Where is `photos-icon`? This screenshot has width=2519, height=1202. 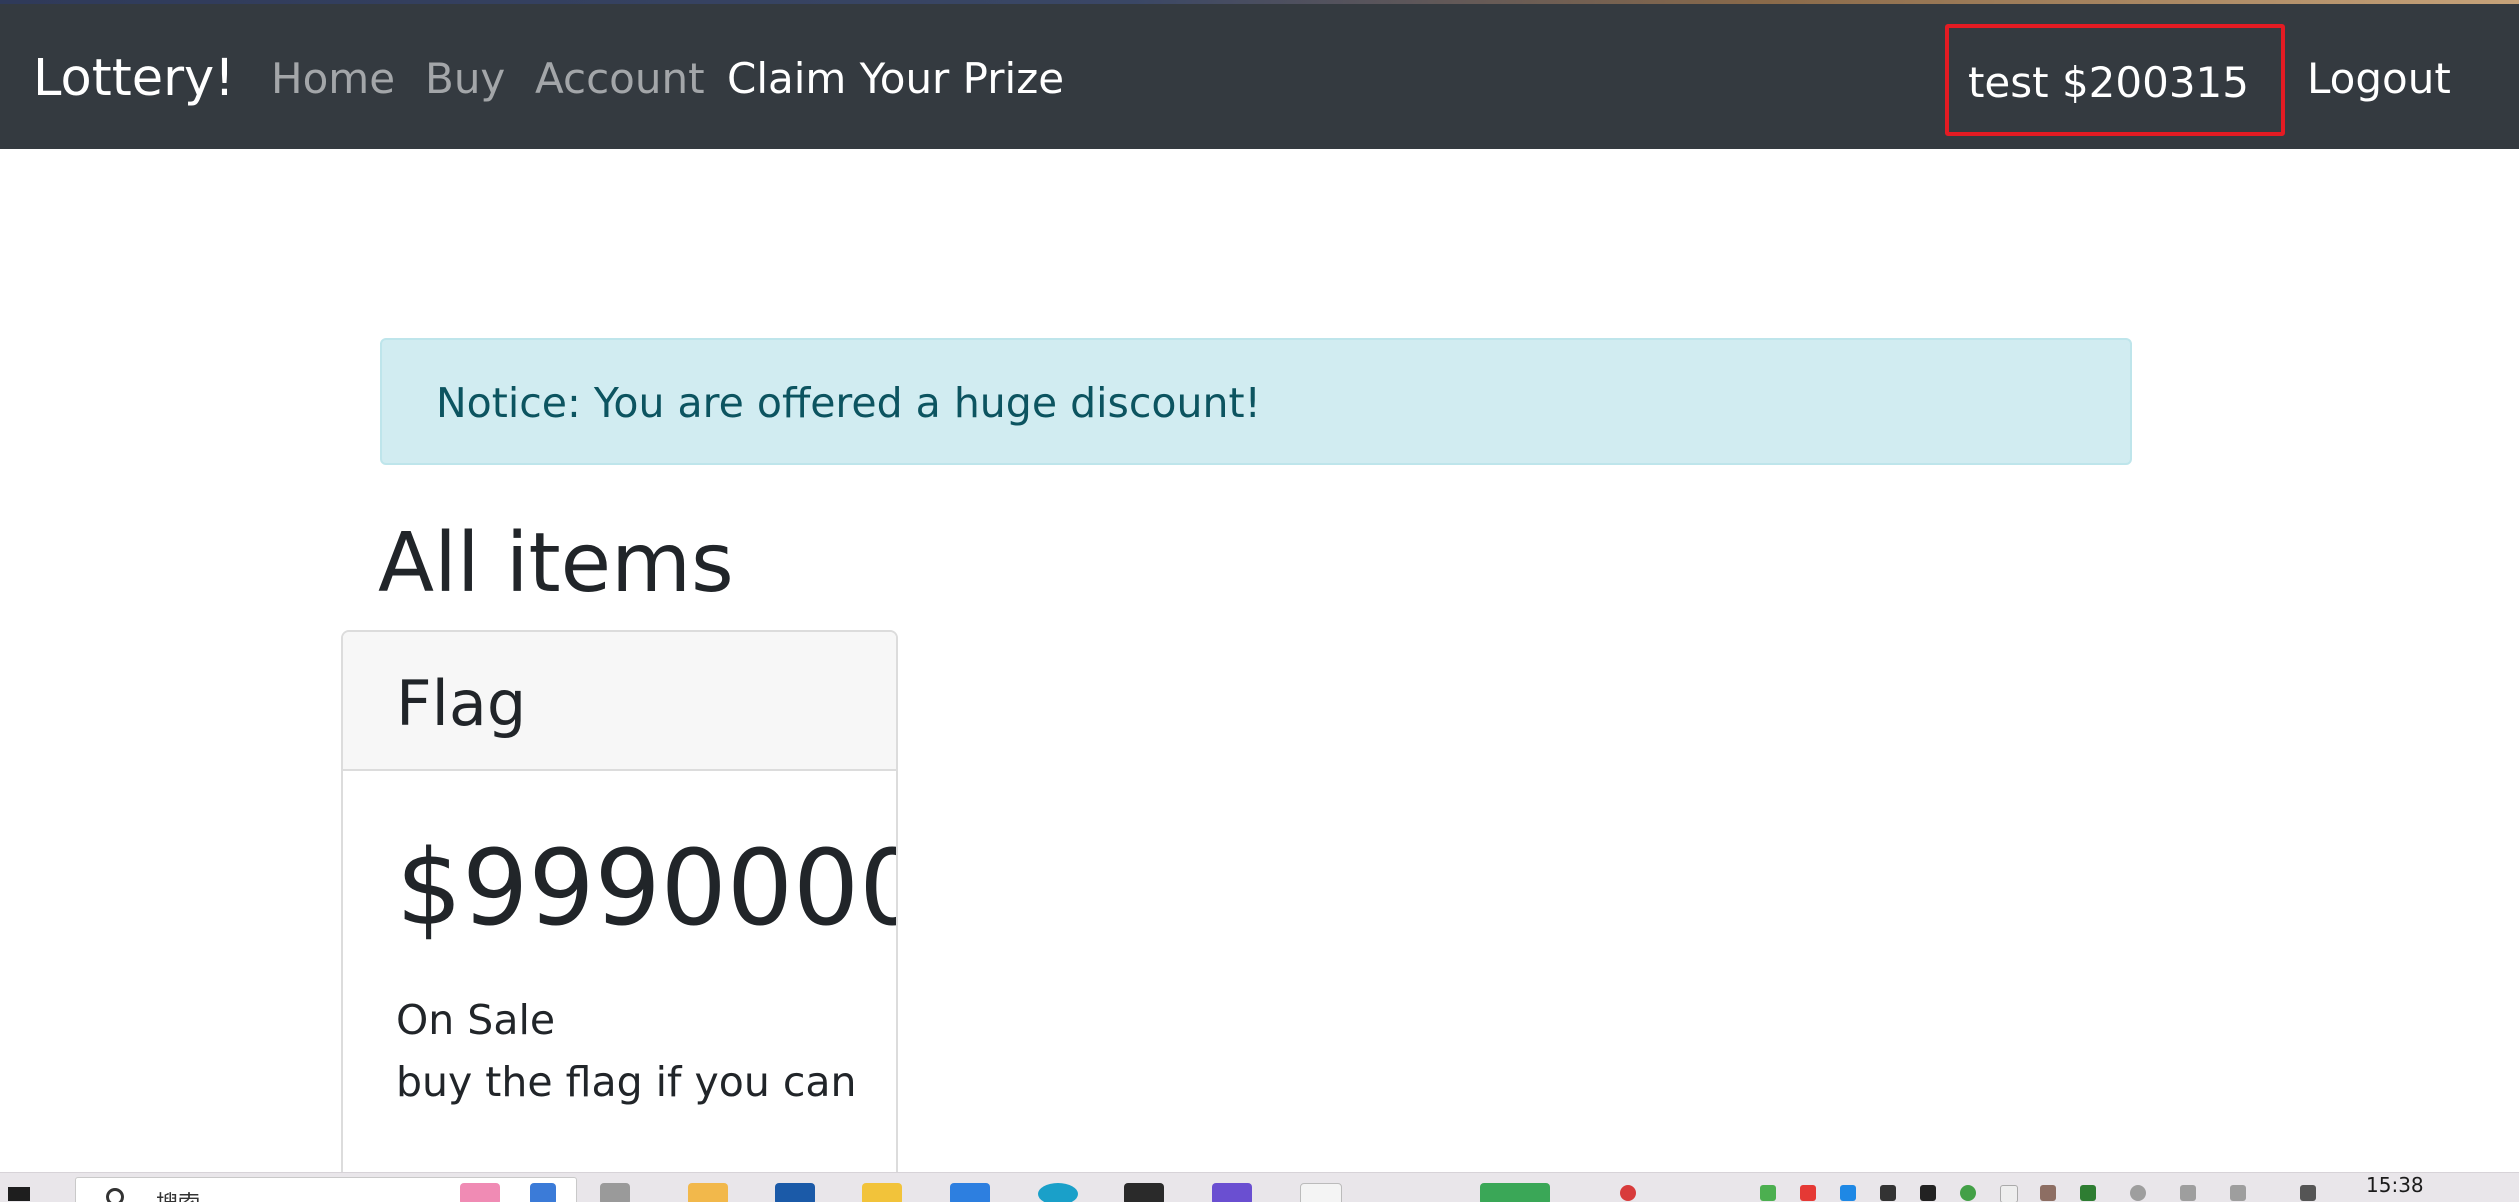
photos-icon is located at coordinates (882, 1192).